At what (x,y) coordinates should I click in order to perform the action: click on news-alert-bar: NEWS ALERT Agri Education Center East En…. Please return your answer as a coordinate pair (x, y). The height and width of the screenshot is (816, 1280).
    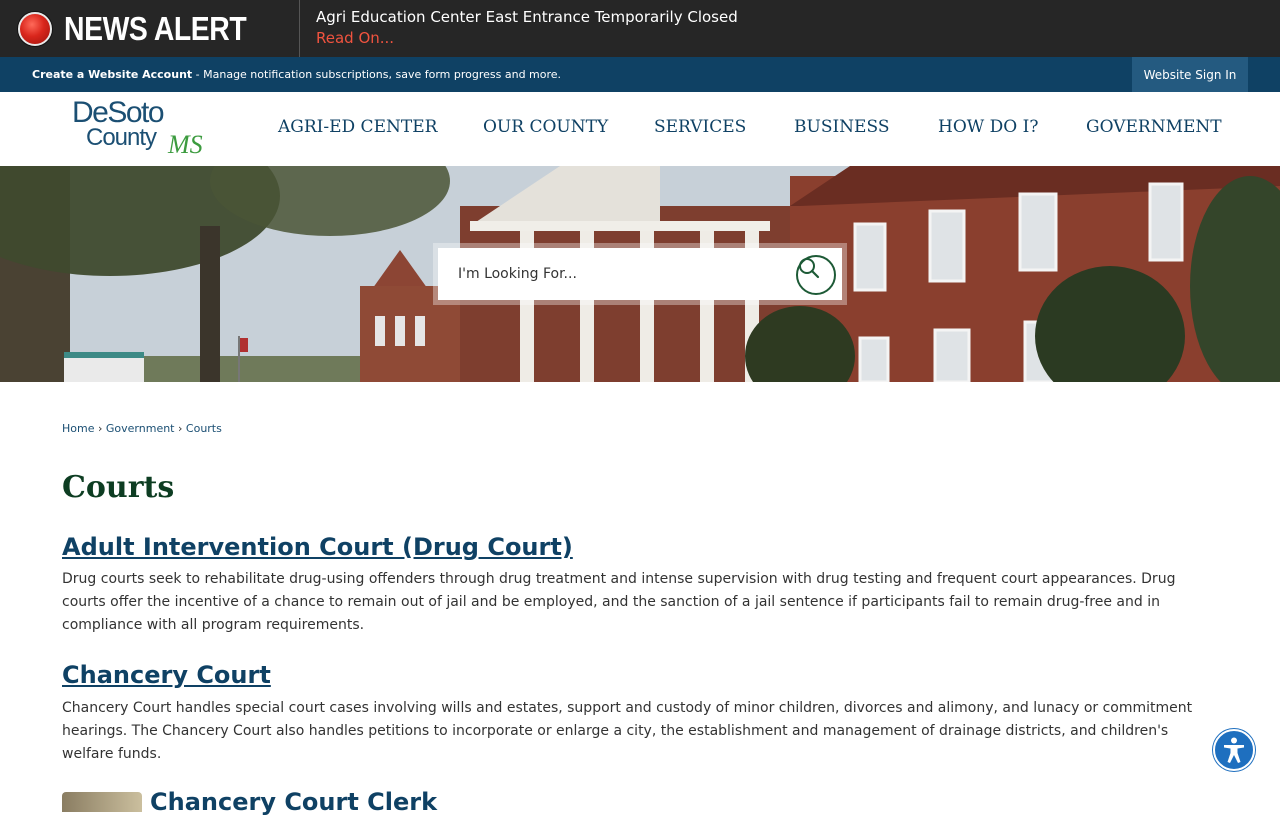
    Looking at the image, I should click on (640, 28).